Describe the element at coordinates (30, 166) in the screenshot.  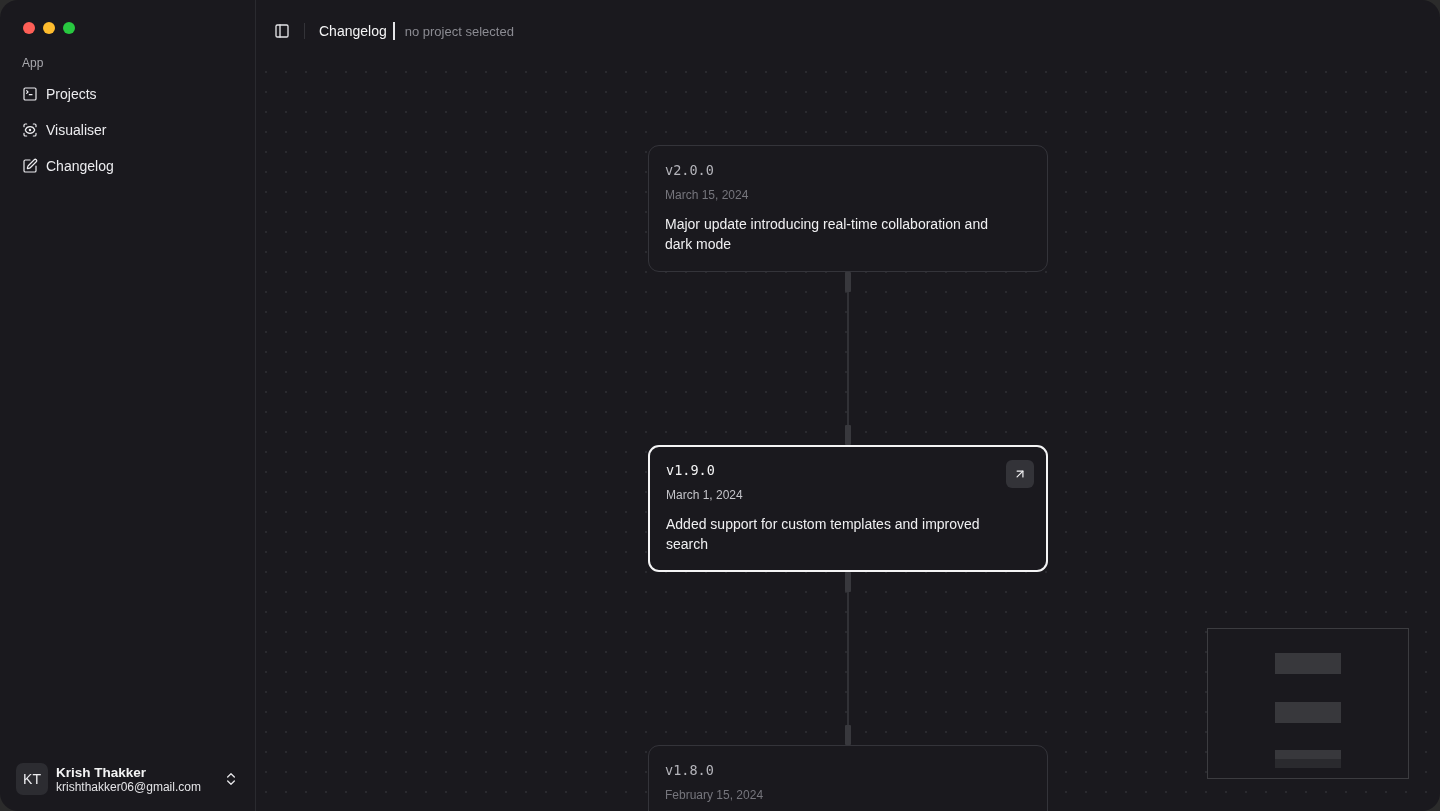
I see `pencil-icon` at that location.